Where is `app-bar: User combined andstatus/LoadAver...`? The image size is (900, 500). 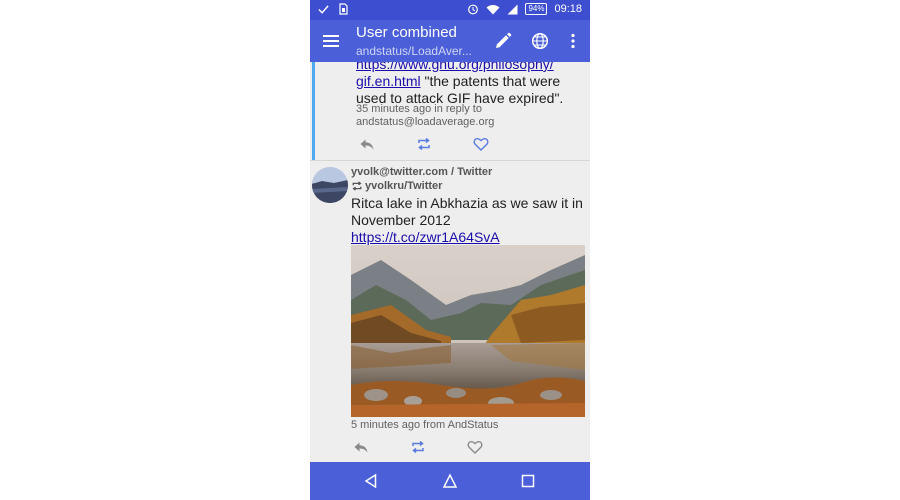 app-bar: User combined andstatus/LoadAver... is located at coordinates (450, 41).